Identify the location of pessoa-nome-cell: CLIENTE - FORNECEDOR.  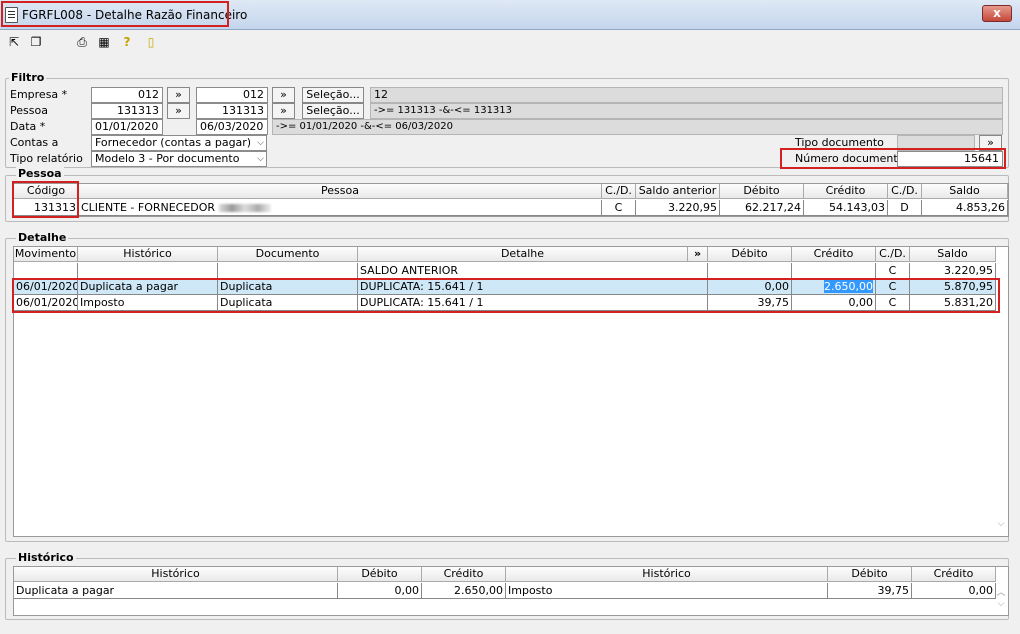
(340, 208).